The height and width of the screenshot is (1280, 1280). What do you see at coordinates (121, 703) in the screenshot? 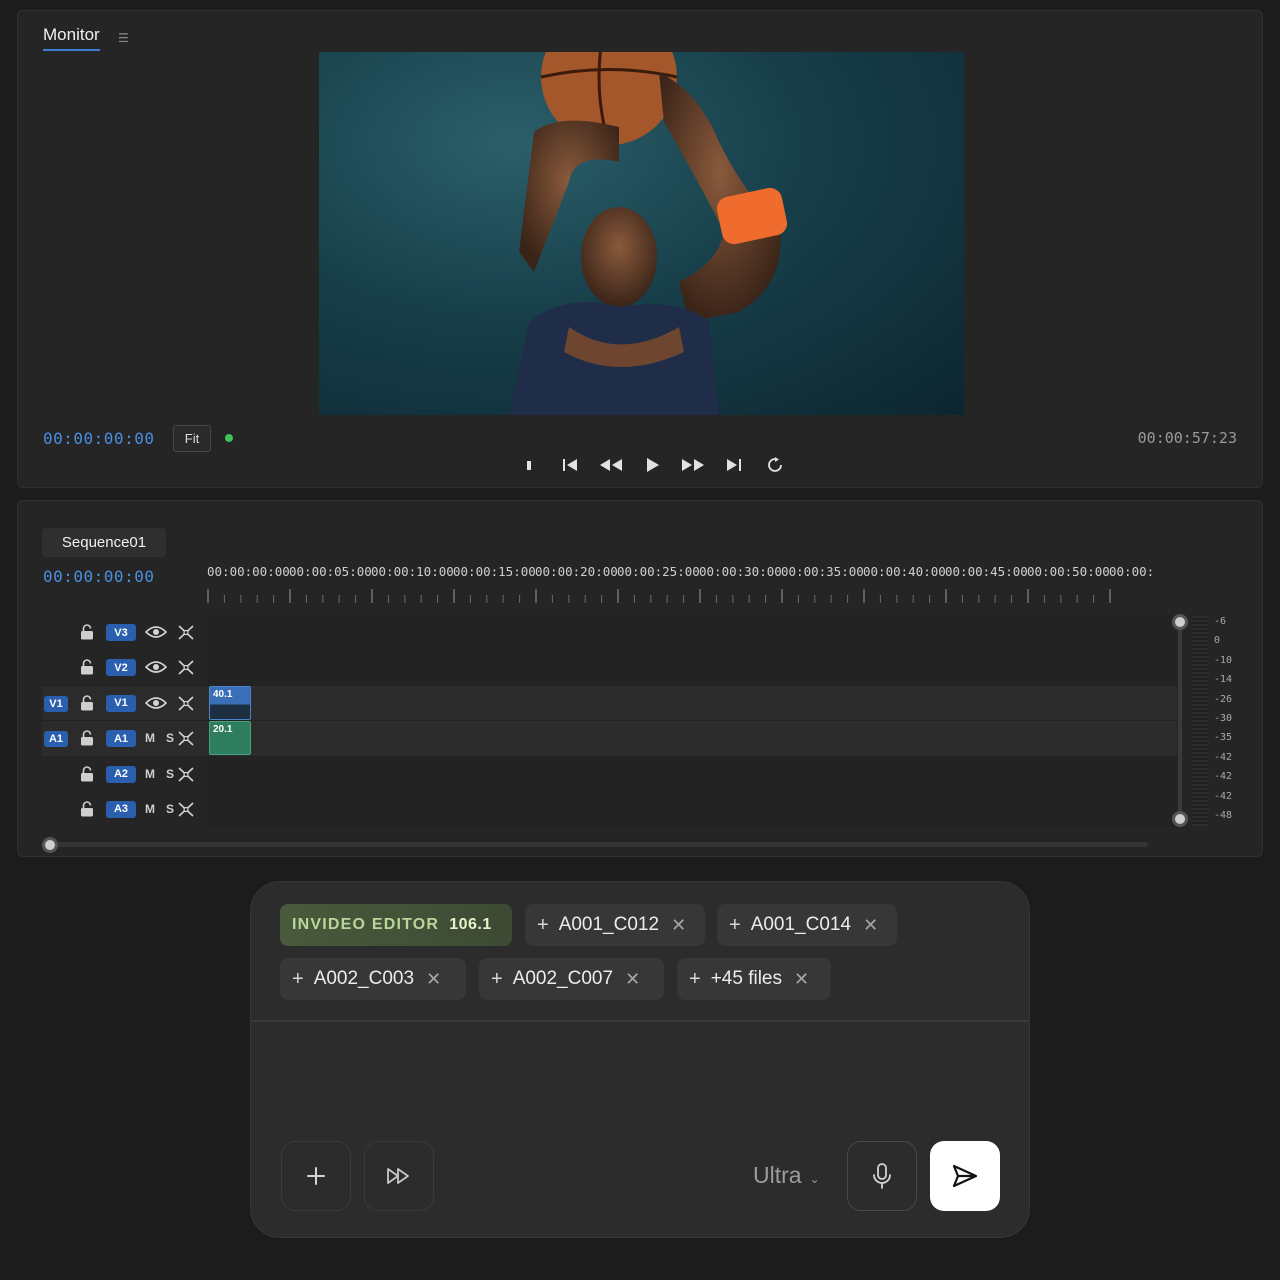
I see `track-target: V1` at bounding box center [121, 703].